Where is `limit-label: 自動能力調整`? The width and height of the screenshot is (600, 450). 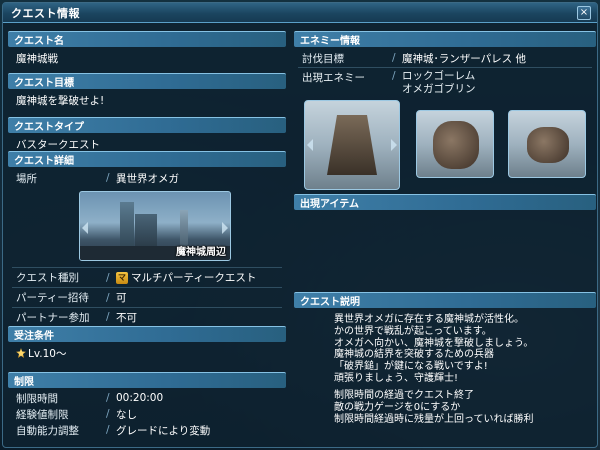 limit-label: 自動能力調整 is located at coordinates (47, 430).